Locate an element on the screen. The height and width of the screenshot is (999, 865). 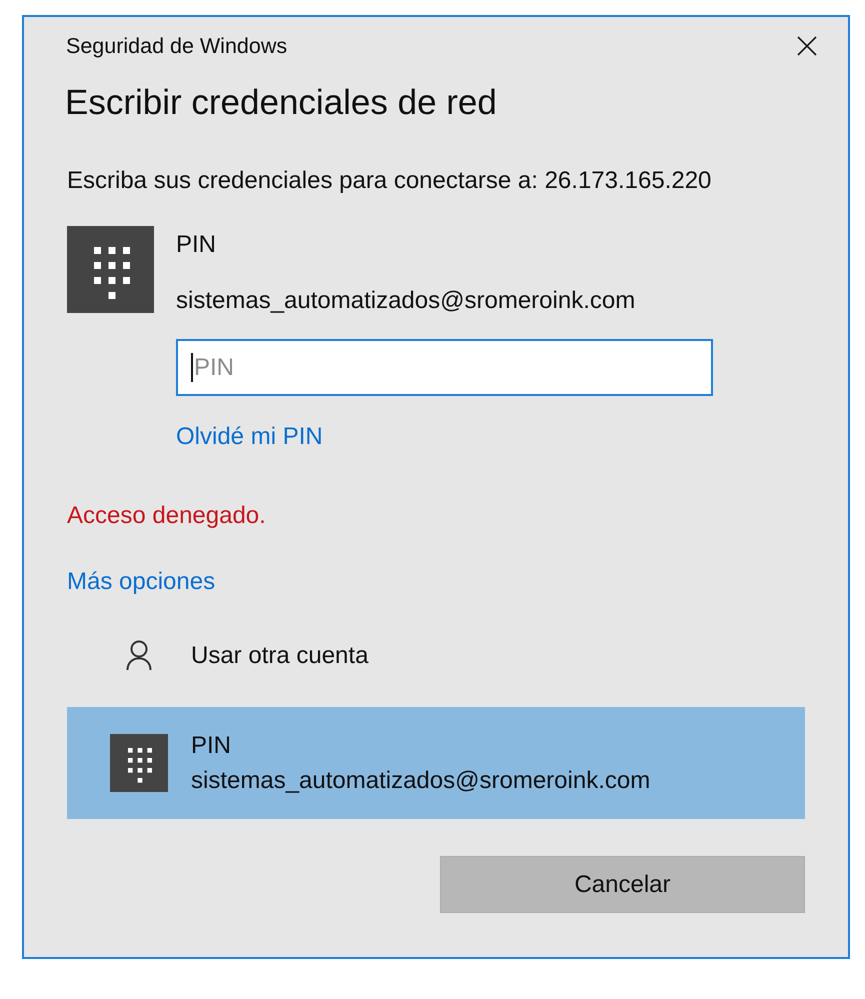
account-option: Usar otra cuenta is located at coordinates (436, 655).